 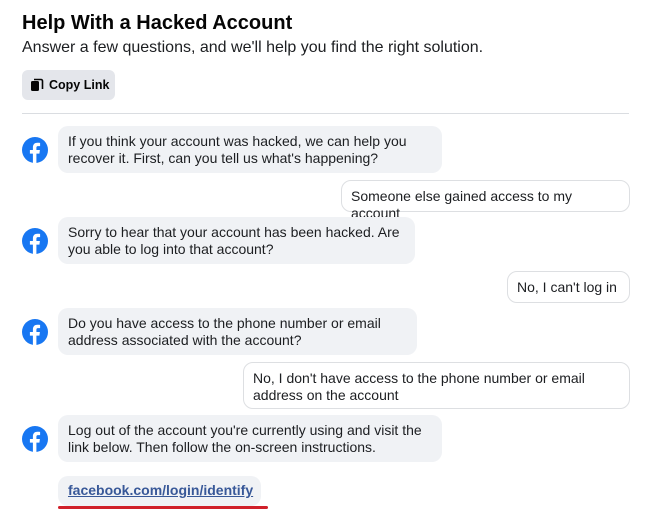 What do you see at coordinates (325, 113) in the screenshot?
I see `header-divider` at bounding box center [325, 113].